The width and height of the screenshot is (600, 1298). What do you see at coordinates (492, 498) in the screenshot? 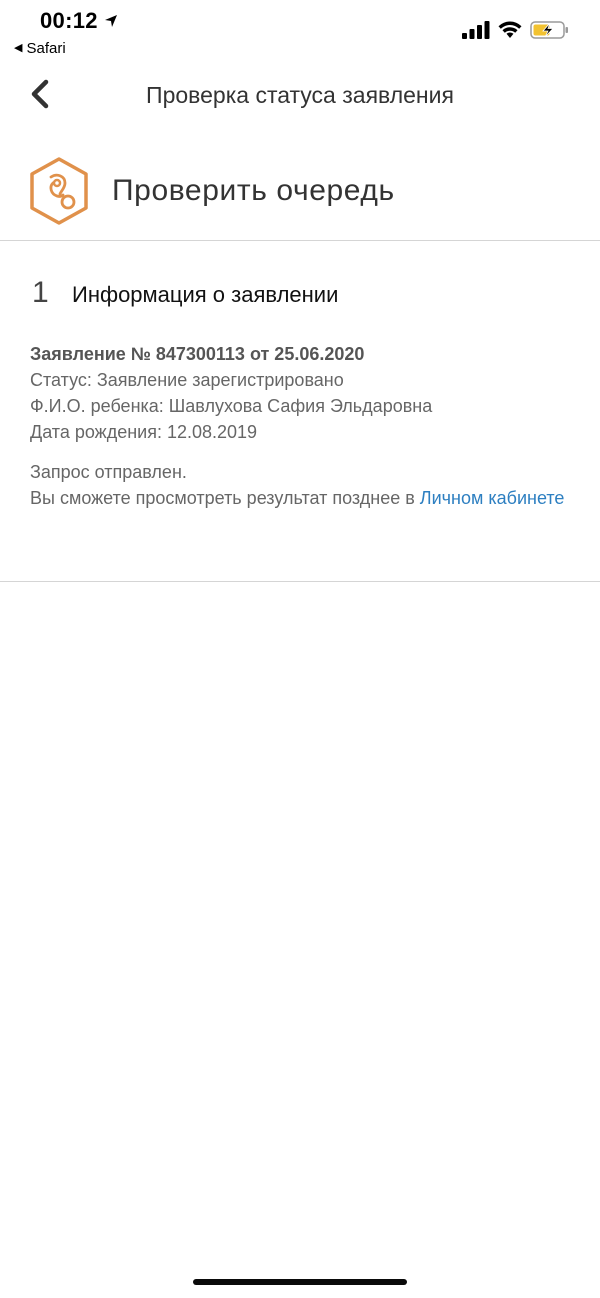
I see `personal-cabinet-link: Личном кабинете` at bounding box center [492, 498].